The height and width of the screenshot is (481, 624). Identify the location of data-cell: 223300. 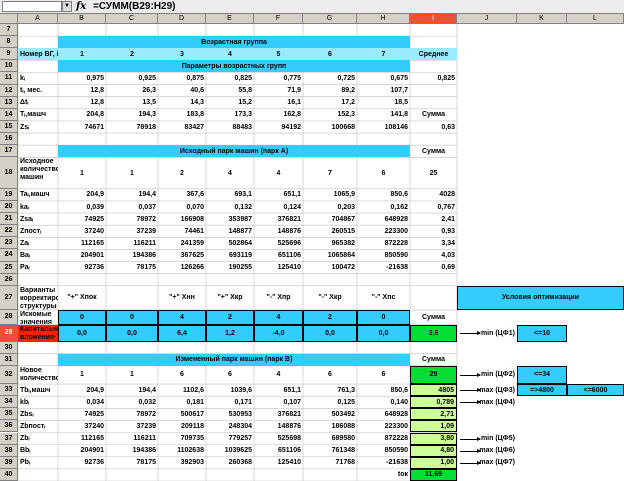
(383, 231).